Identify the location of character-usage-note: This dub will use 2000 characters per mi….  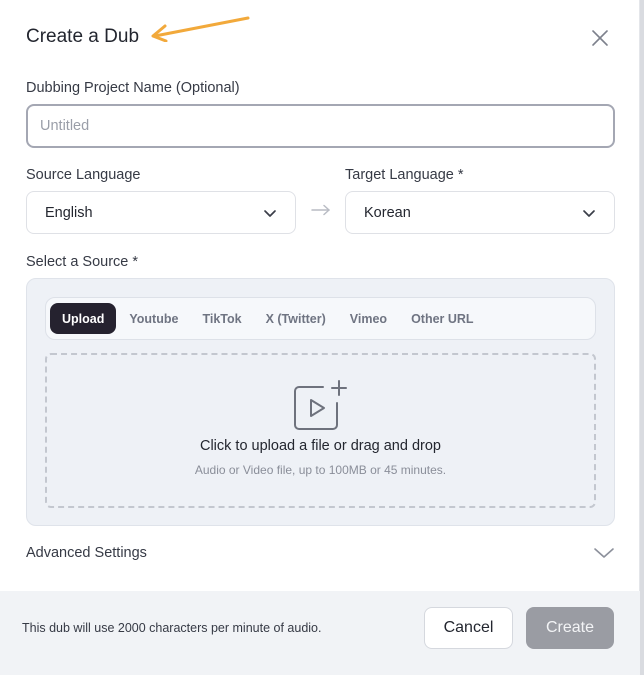
(172, 628).